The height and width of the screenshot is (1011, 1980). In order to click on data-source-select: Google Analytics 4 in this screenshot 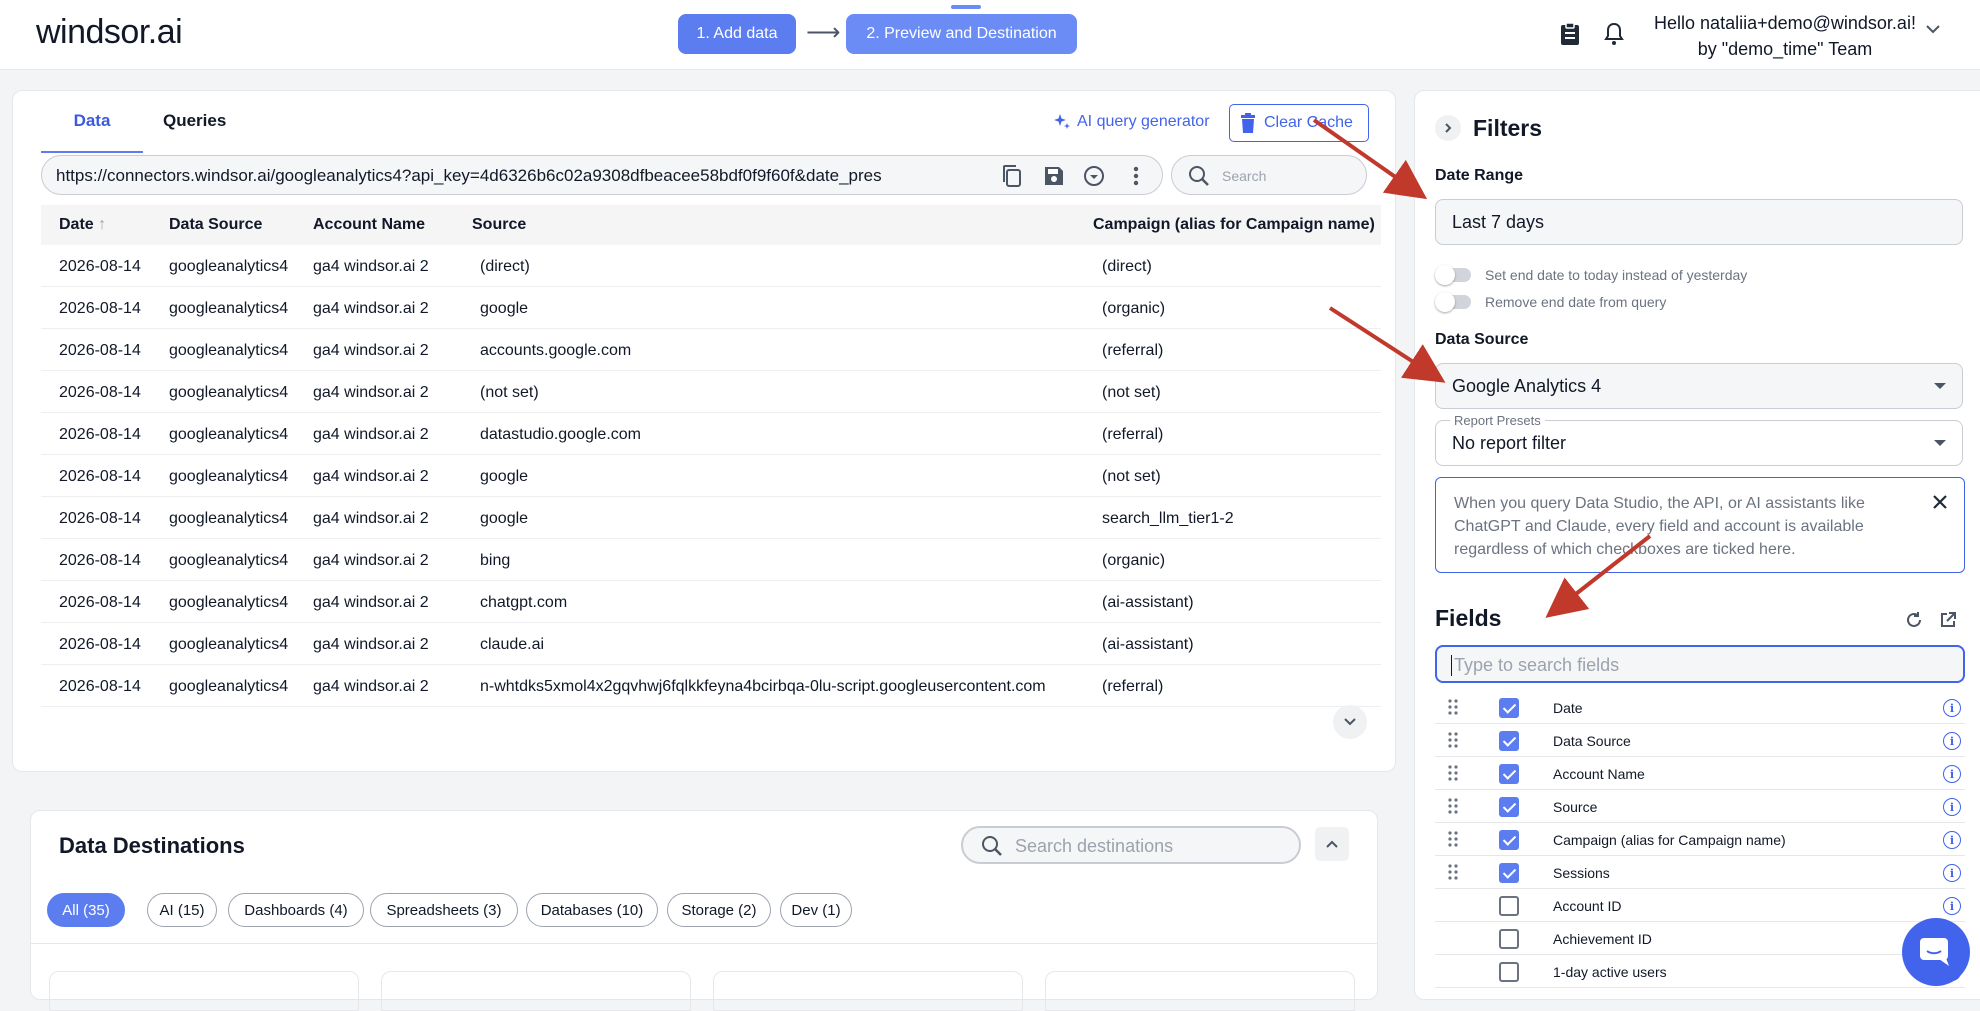, I will do `click(1699, 386)`.